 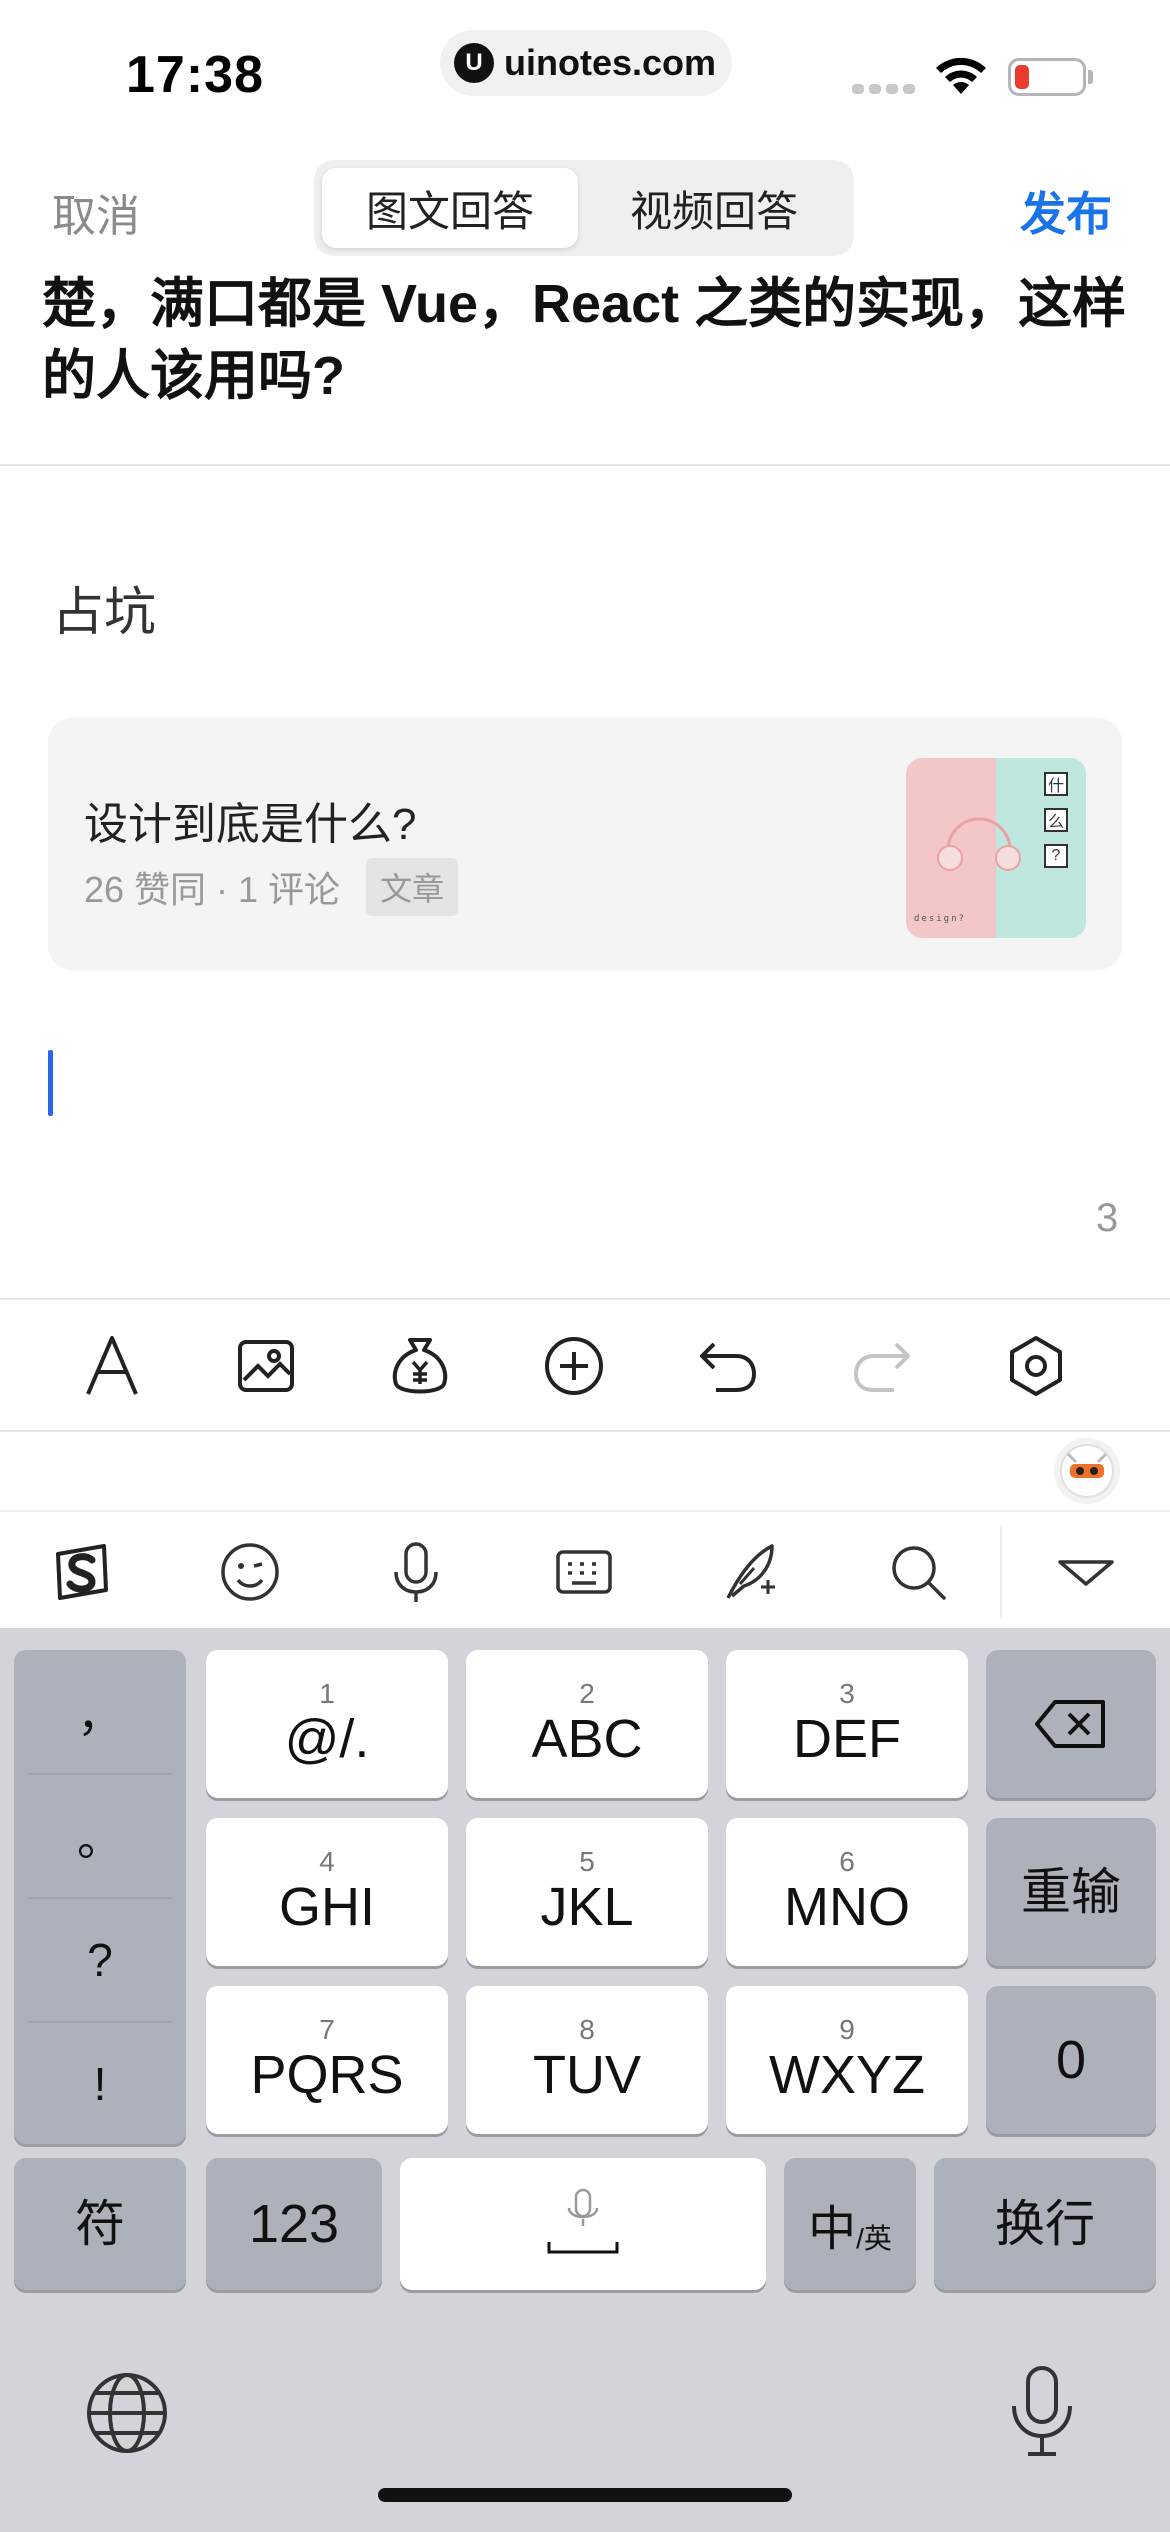 What do you see at coordinates (1047, 77) in the screenshot?
I see `battery-icon` at bounding box center [1047, 77].